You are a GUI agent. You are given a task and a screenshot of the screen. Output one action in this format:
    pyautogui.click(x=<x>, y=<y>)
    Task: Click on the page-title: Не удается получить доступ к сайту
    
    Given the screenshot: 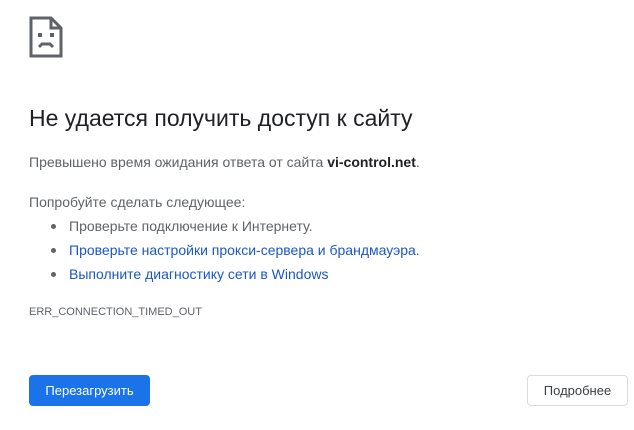 What is the action you would take?
    pyautogui.click(x=221, y=118)
    